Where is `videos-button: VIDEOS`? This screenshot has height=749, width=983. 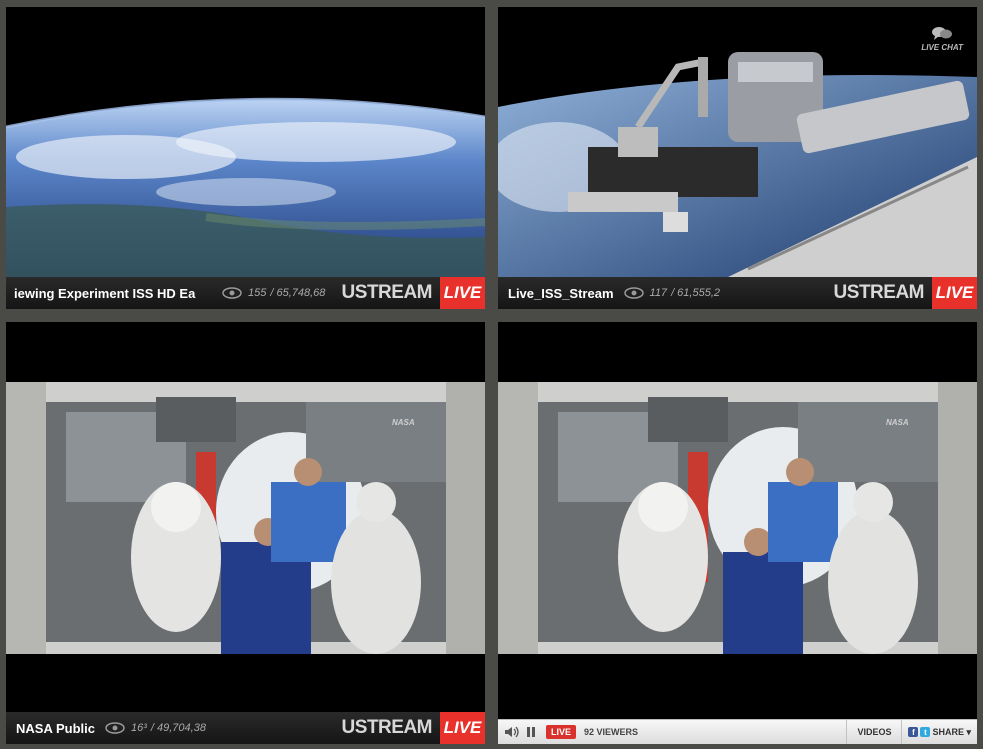 videos-button: VIDEOS is located at coordinates (874, 732).